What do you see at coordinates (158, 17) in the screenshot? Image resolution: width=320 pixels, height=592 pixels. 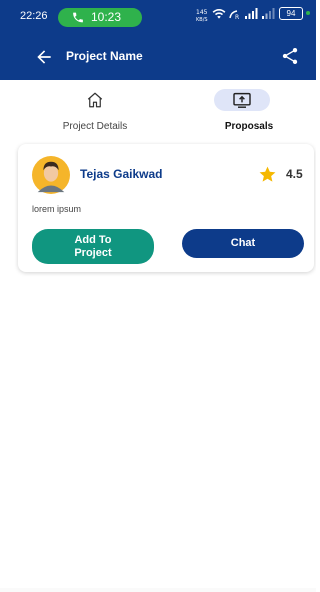 I see `status-bar: 22:26 10:23 145 KB/S R 94` at bounding box center [158, 17].